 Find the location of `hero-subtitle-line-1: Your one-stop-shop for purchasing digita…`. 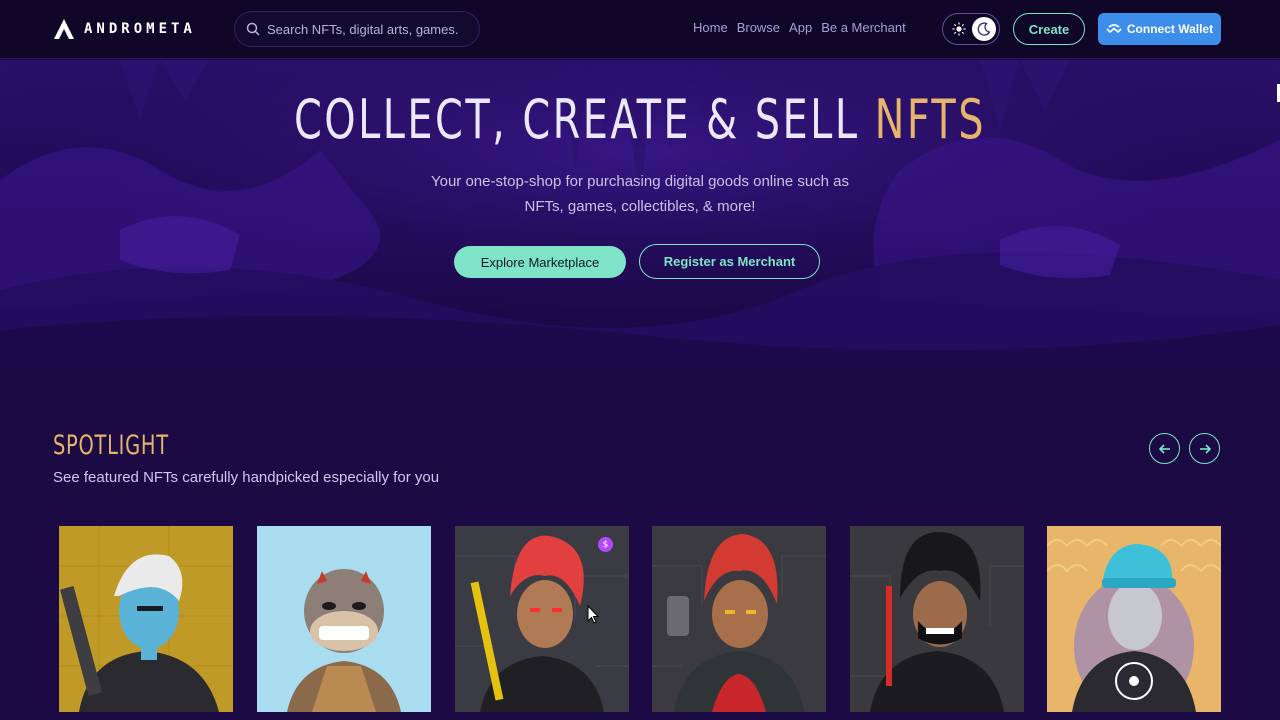

hero-subtitle-line-1: Your one-stop-shop for purchasing digita… is located at coordinates (640, 181).